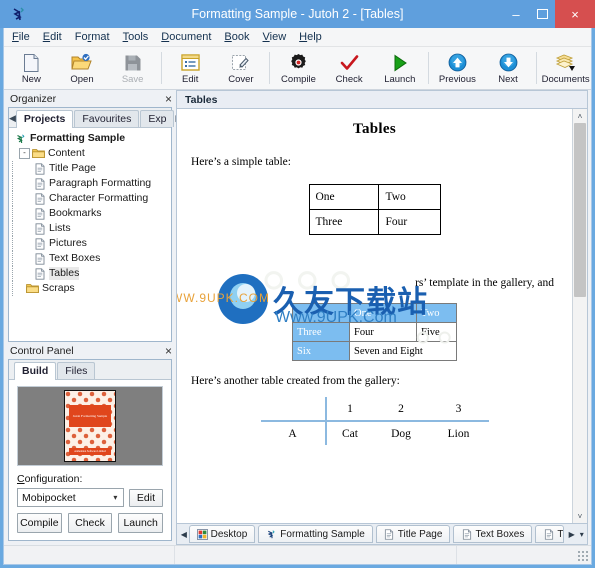 The width and height of the screenshot is (595, 568). I want to click on menu-file: File, so click(21, 37).